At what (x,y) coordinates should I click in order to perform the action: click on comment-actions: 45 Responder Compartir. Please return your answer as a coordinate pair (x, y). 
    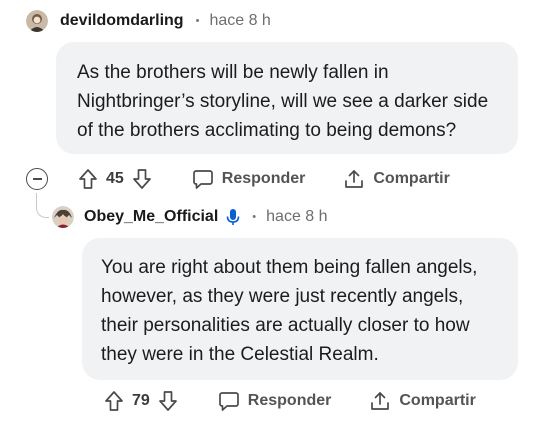
    Looking at the image, I should click on (238, 179).